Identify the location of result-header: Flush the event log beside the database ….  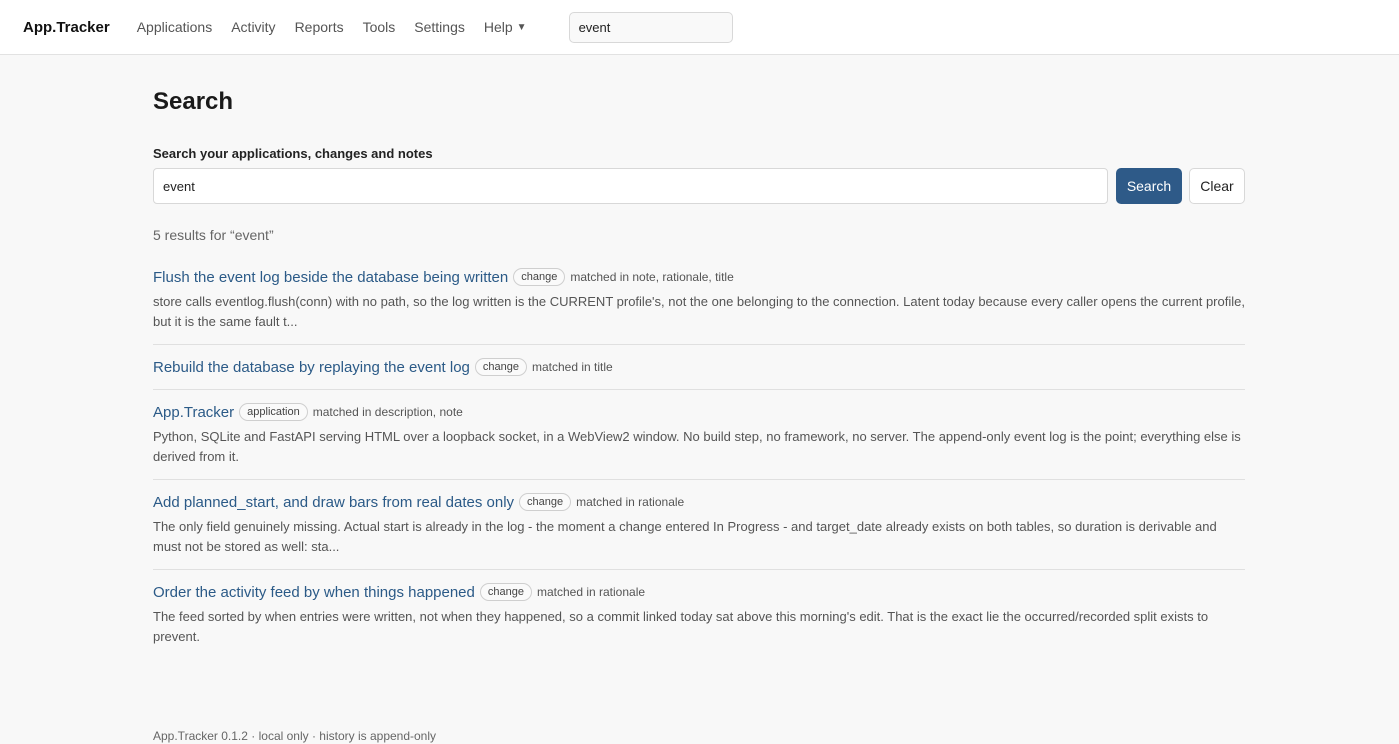
(699, 277).